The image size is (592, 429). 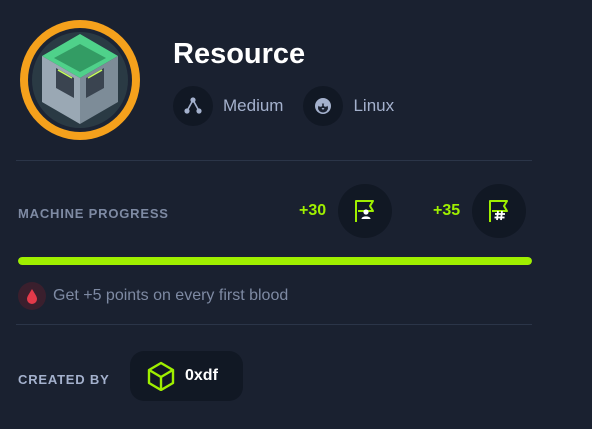 I want to click on machine-progress-label: MACHINE PROGRESS, so click(x=93, y=213).